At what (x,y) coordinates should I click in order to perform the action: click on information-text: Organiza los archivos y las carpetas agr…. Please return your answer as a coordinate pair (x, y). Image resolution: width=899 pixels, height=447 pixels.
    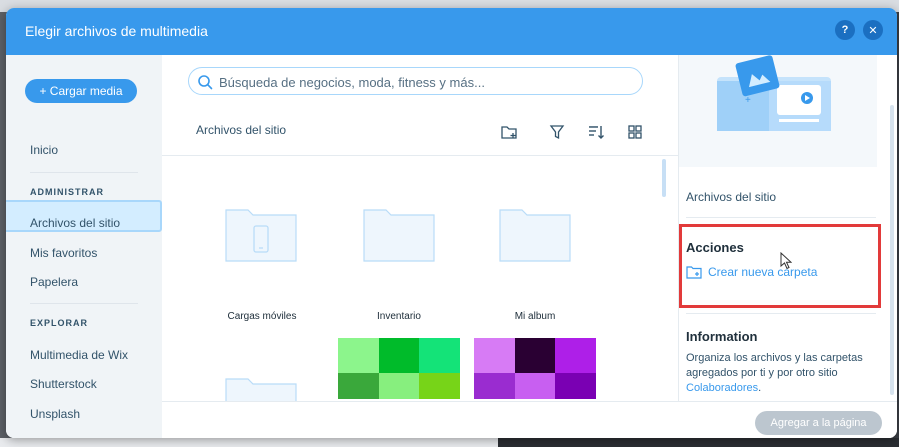
    Looking at the image, I should click on (781, 373).